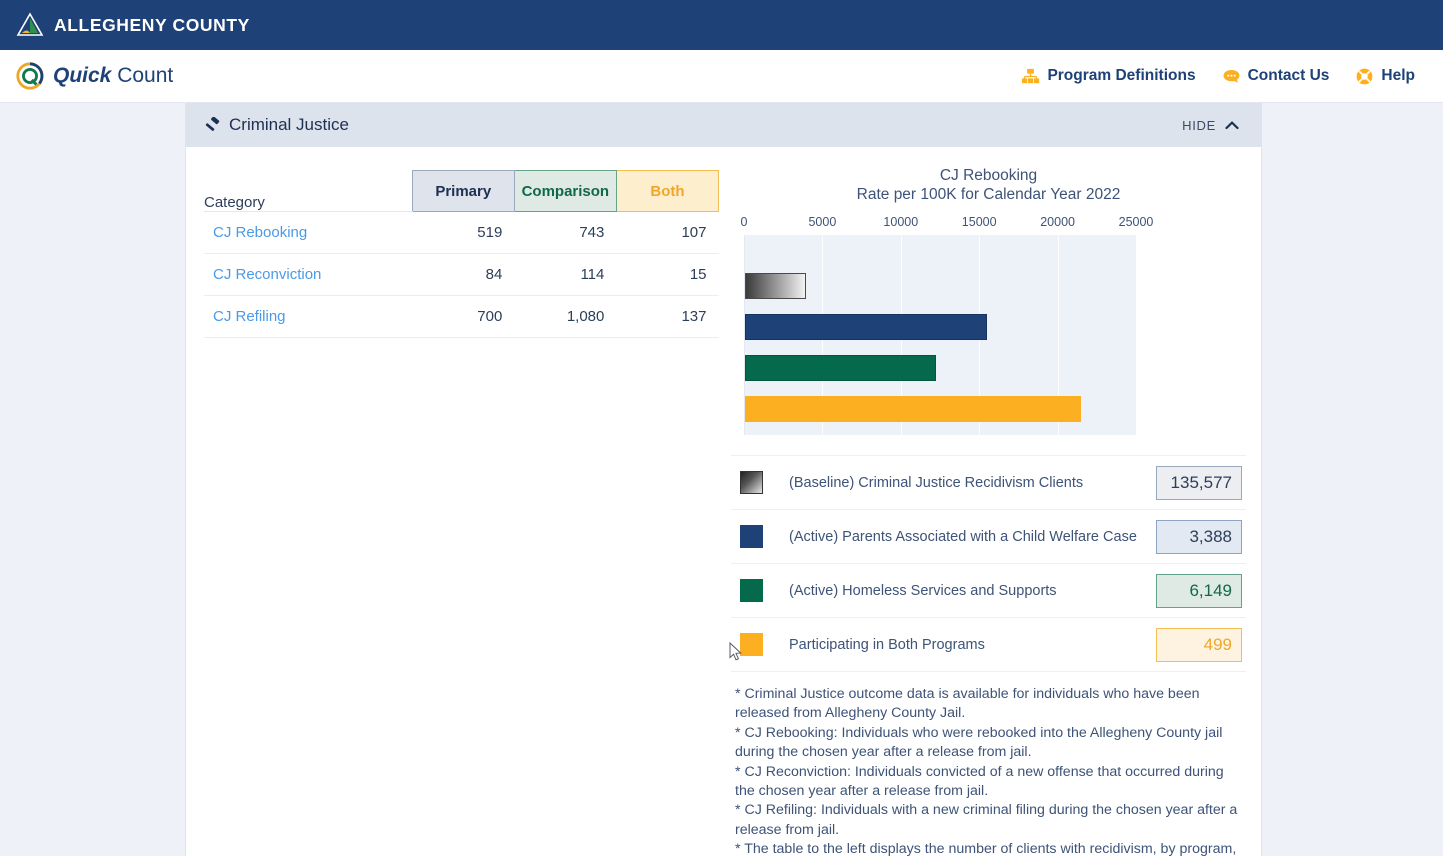 The image size is (1443, 856). What do you see at coordinates (30, 76) in the screenshot?
I see `quick-count-circle-logo-icon` at bounding box center [30, 76].